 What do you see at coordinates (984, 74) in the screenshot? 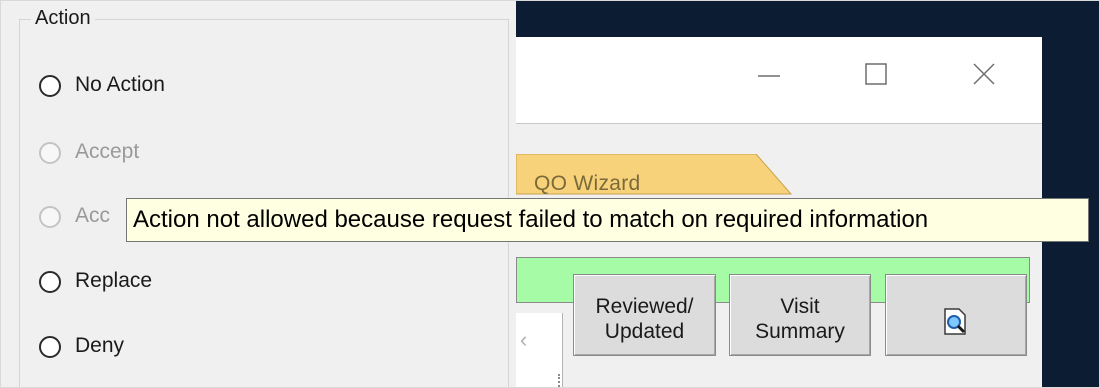
I see `close-icon` at bounding box center [984, 74].